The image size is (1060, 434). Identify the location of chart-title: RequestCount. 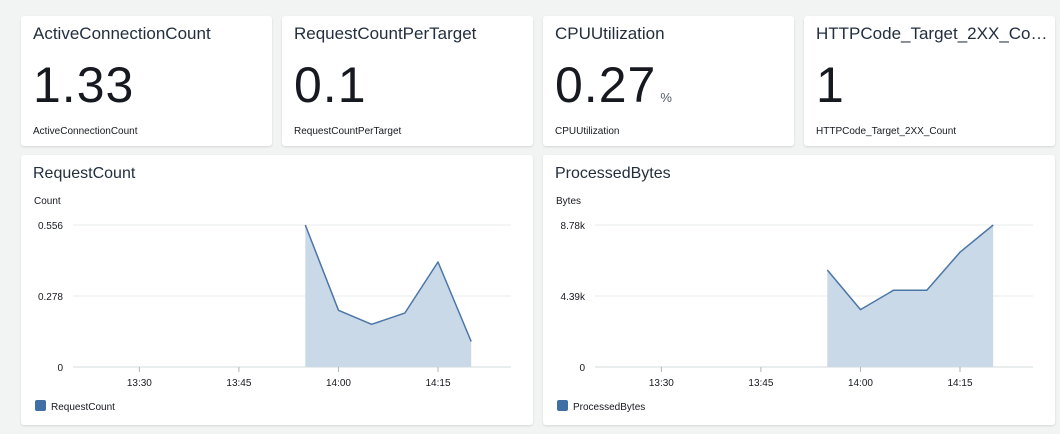
(84, 173).